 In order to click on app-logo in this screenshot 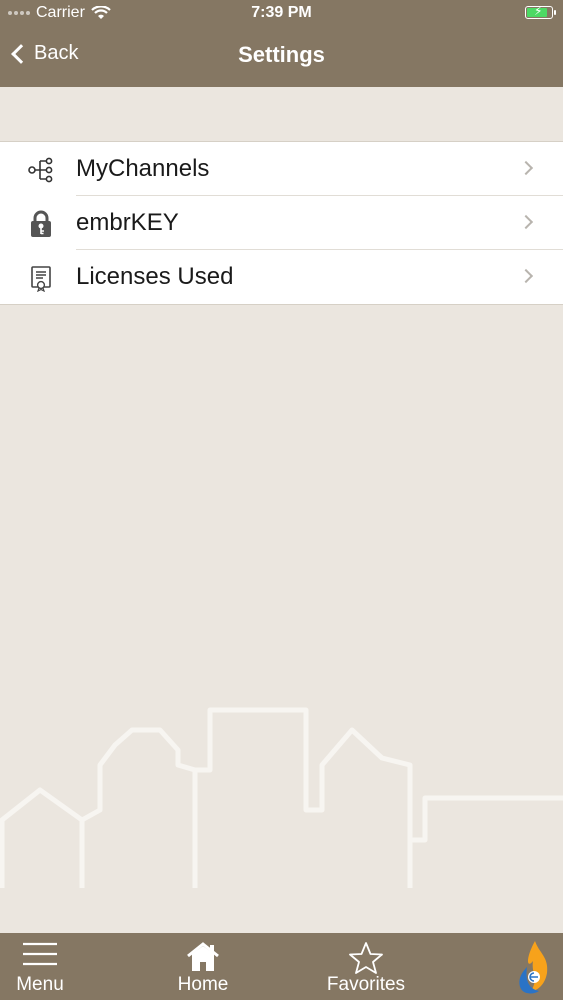, I will do `click(533, 966)`.